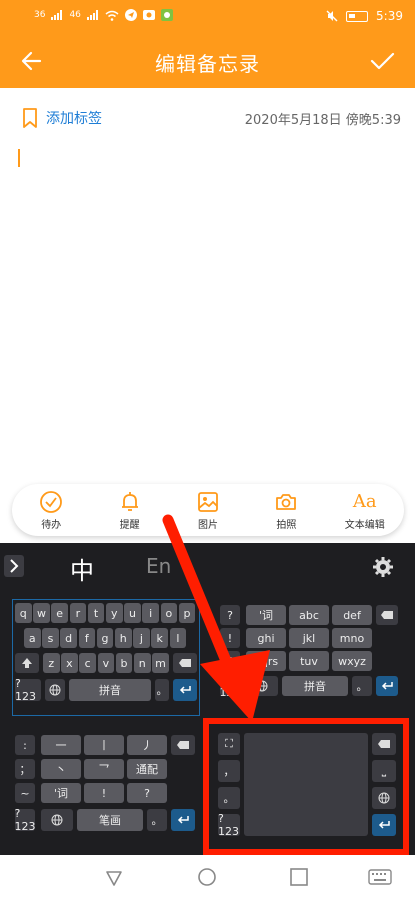 The image size is (415, 900). Describe the element at coordinates (114, 878) in the screenshot. I see `back-triangle-icon` at that location.